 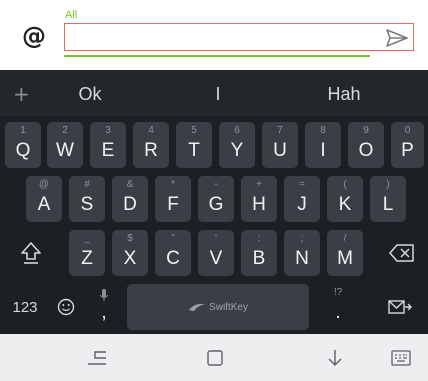 I want to click on suggestion-center: I, so click(x=218, y=94).